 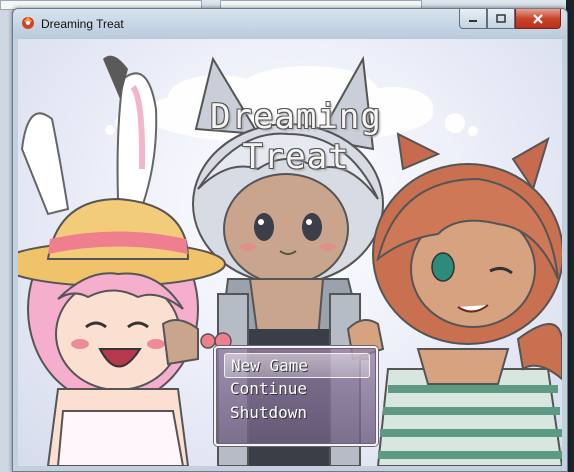 I want to click on maximize-icon, so click(x=501, y=18).